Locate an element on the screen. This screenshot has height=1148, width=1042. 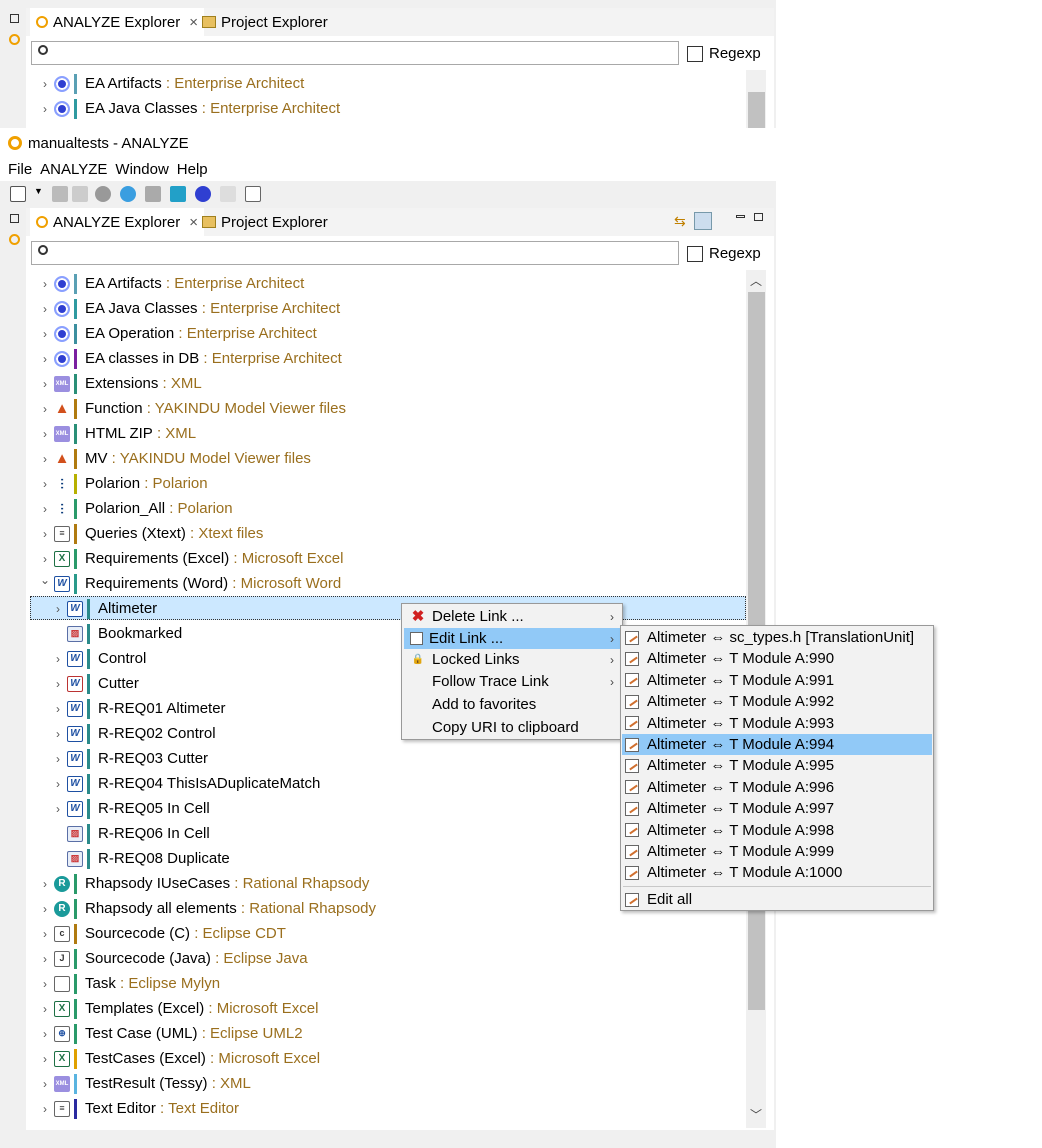
regexp-option: Regexp is located at coordinates (724, 253).